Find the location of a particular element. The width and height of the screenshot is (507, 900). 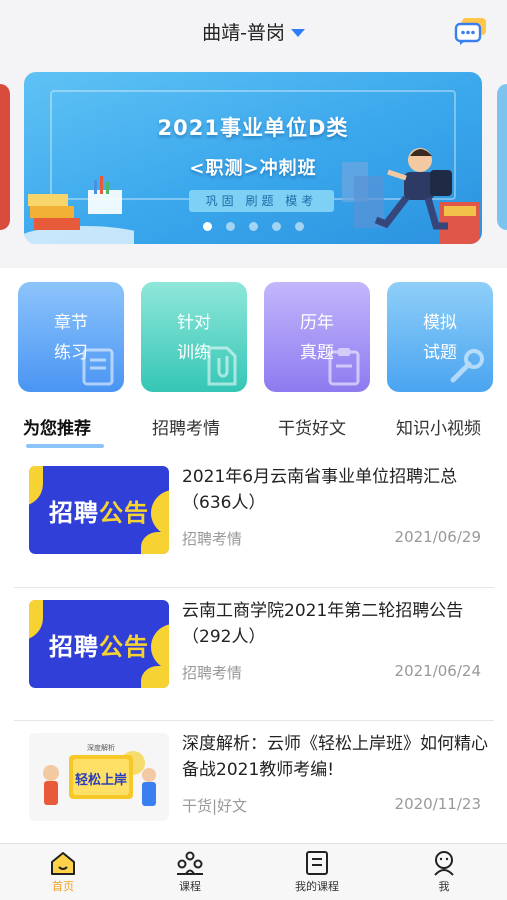

tile-label: 训练 is located at coordinates (194, 353).